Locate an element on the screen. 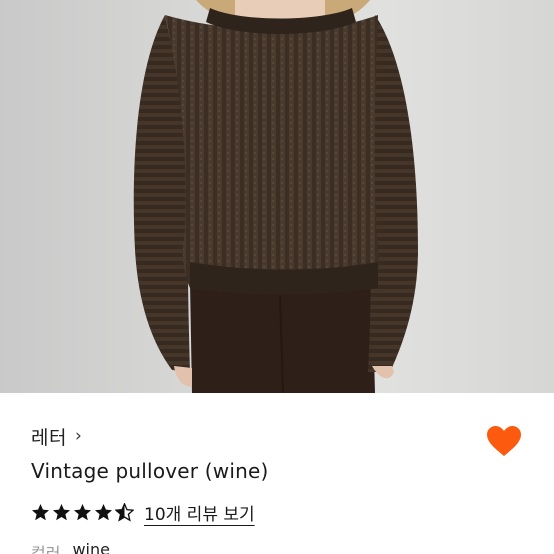 This screenshot has height=554, width=554. rating-row: 10개 리뷰 보기 is located at coordinates (143, 512).